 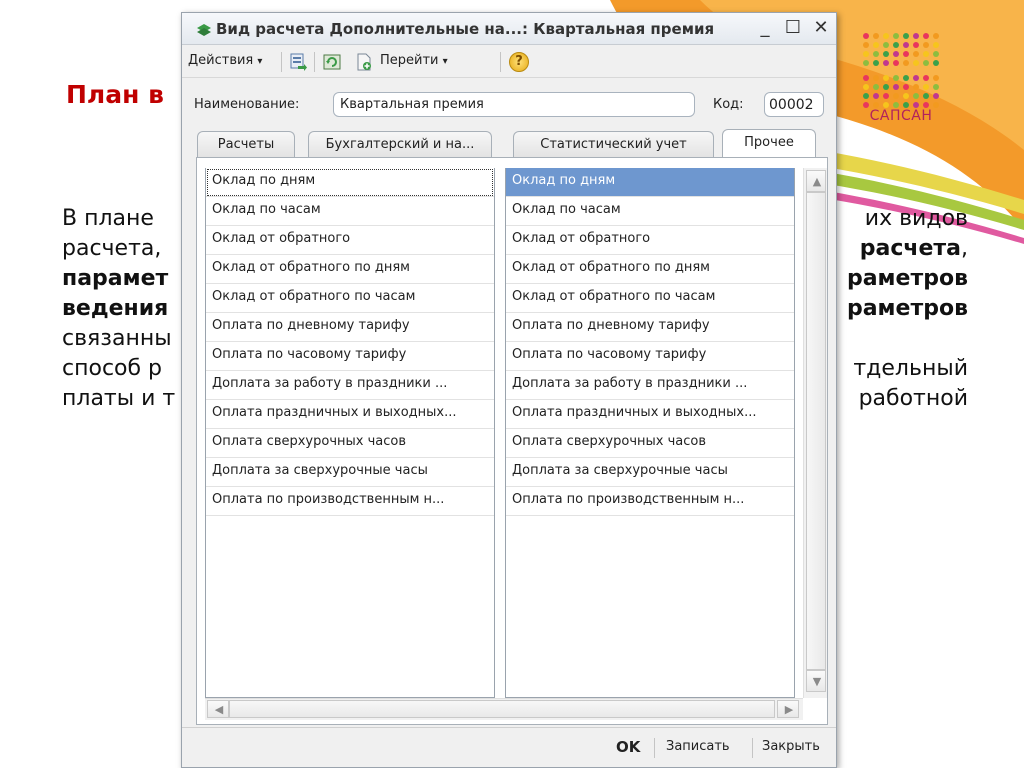 I want to click on slide-body-line: работной, so click(x=913, y=399).